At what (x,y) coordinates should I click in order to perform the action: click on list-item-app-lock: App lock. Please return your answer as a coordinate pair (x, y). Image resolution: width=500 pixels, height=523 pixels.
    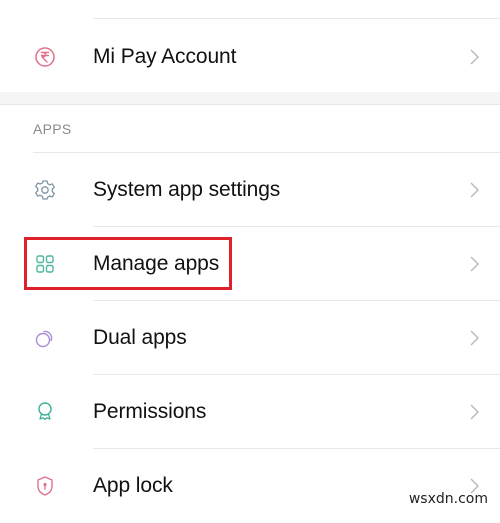
    Looking at the image, I should click on (250, 486).